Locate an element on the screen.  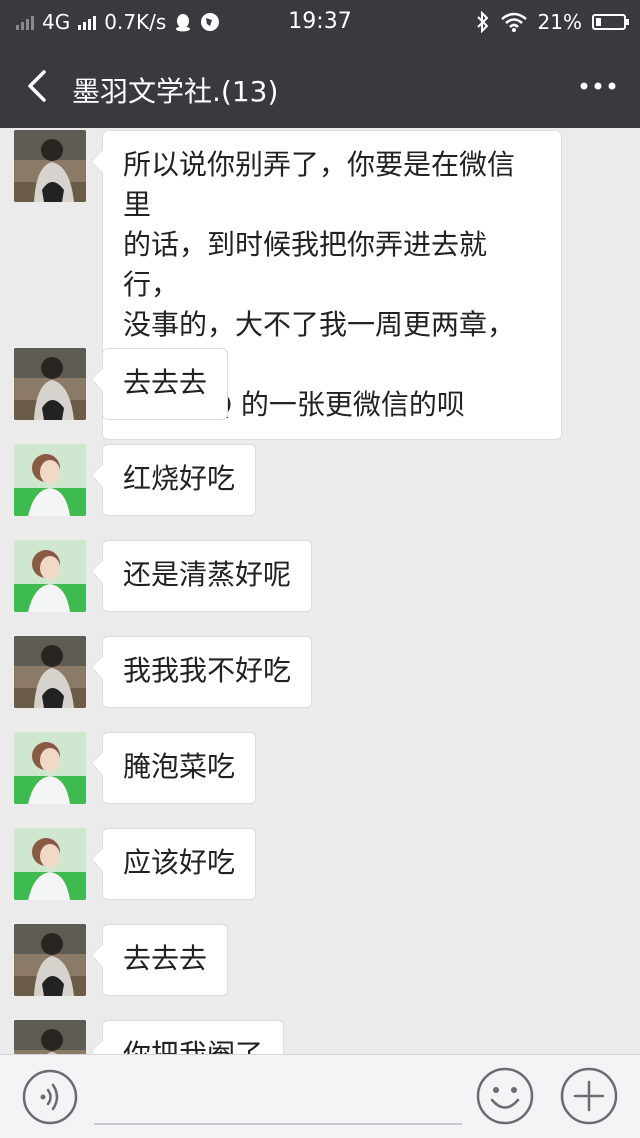
message-bubble: 红烧好吃 is located at coordinates (179, 480).